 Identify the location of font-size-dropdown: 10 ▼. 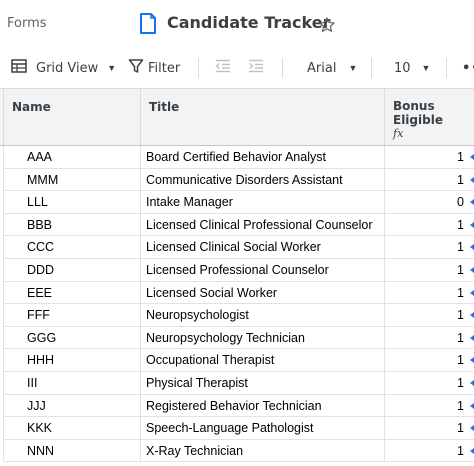
(412, 68).